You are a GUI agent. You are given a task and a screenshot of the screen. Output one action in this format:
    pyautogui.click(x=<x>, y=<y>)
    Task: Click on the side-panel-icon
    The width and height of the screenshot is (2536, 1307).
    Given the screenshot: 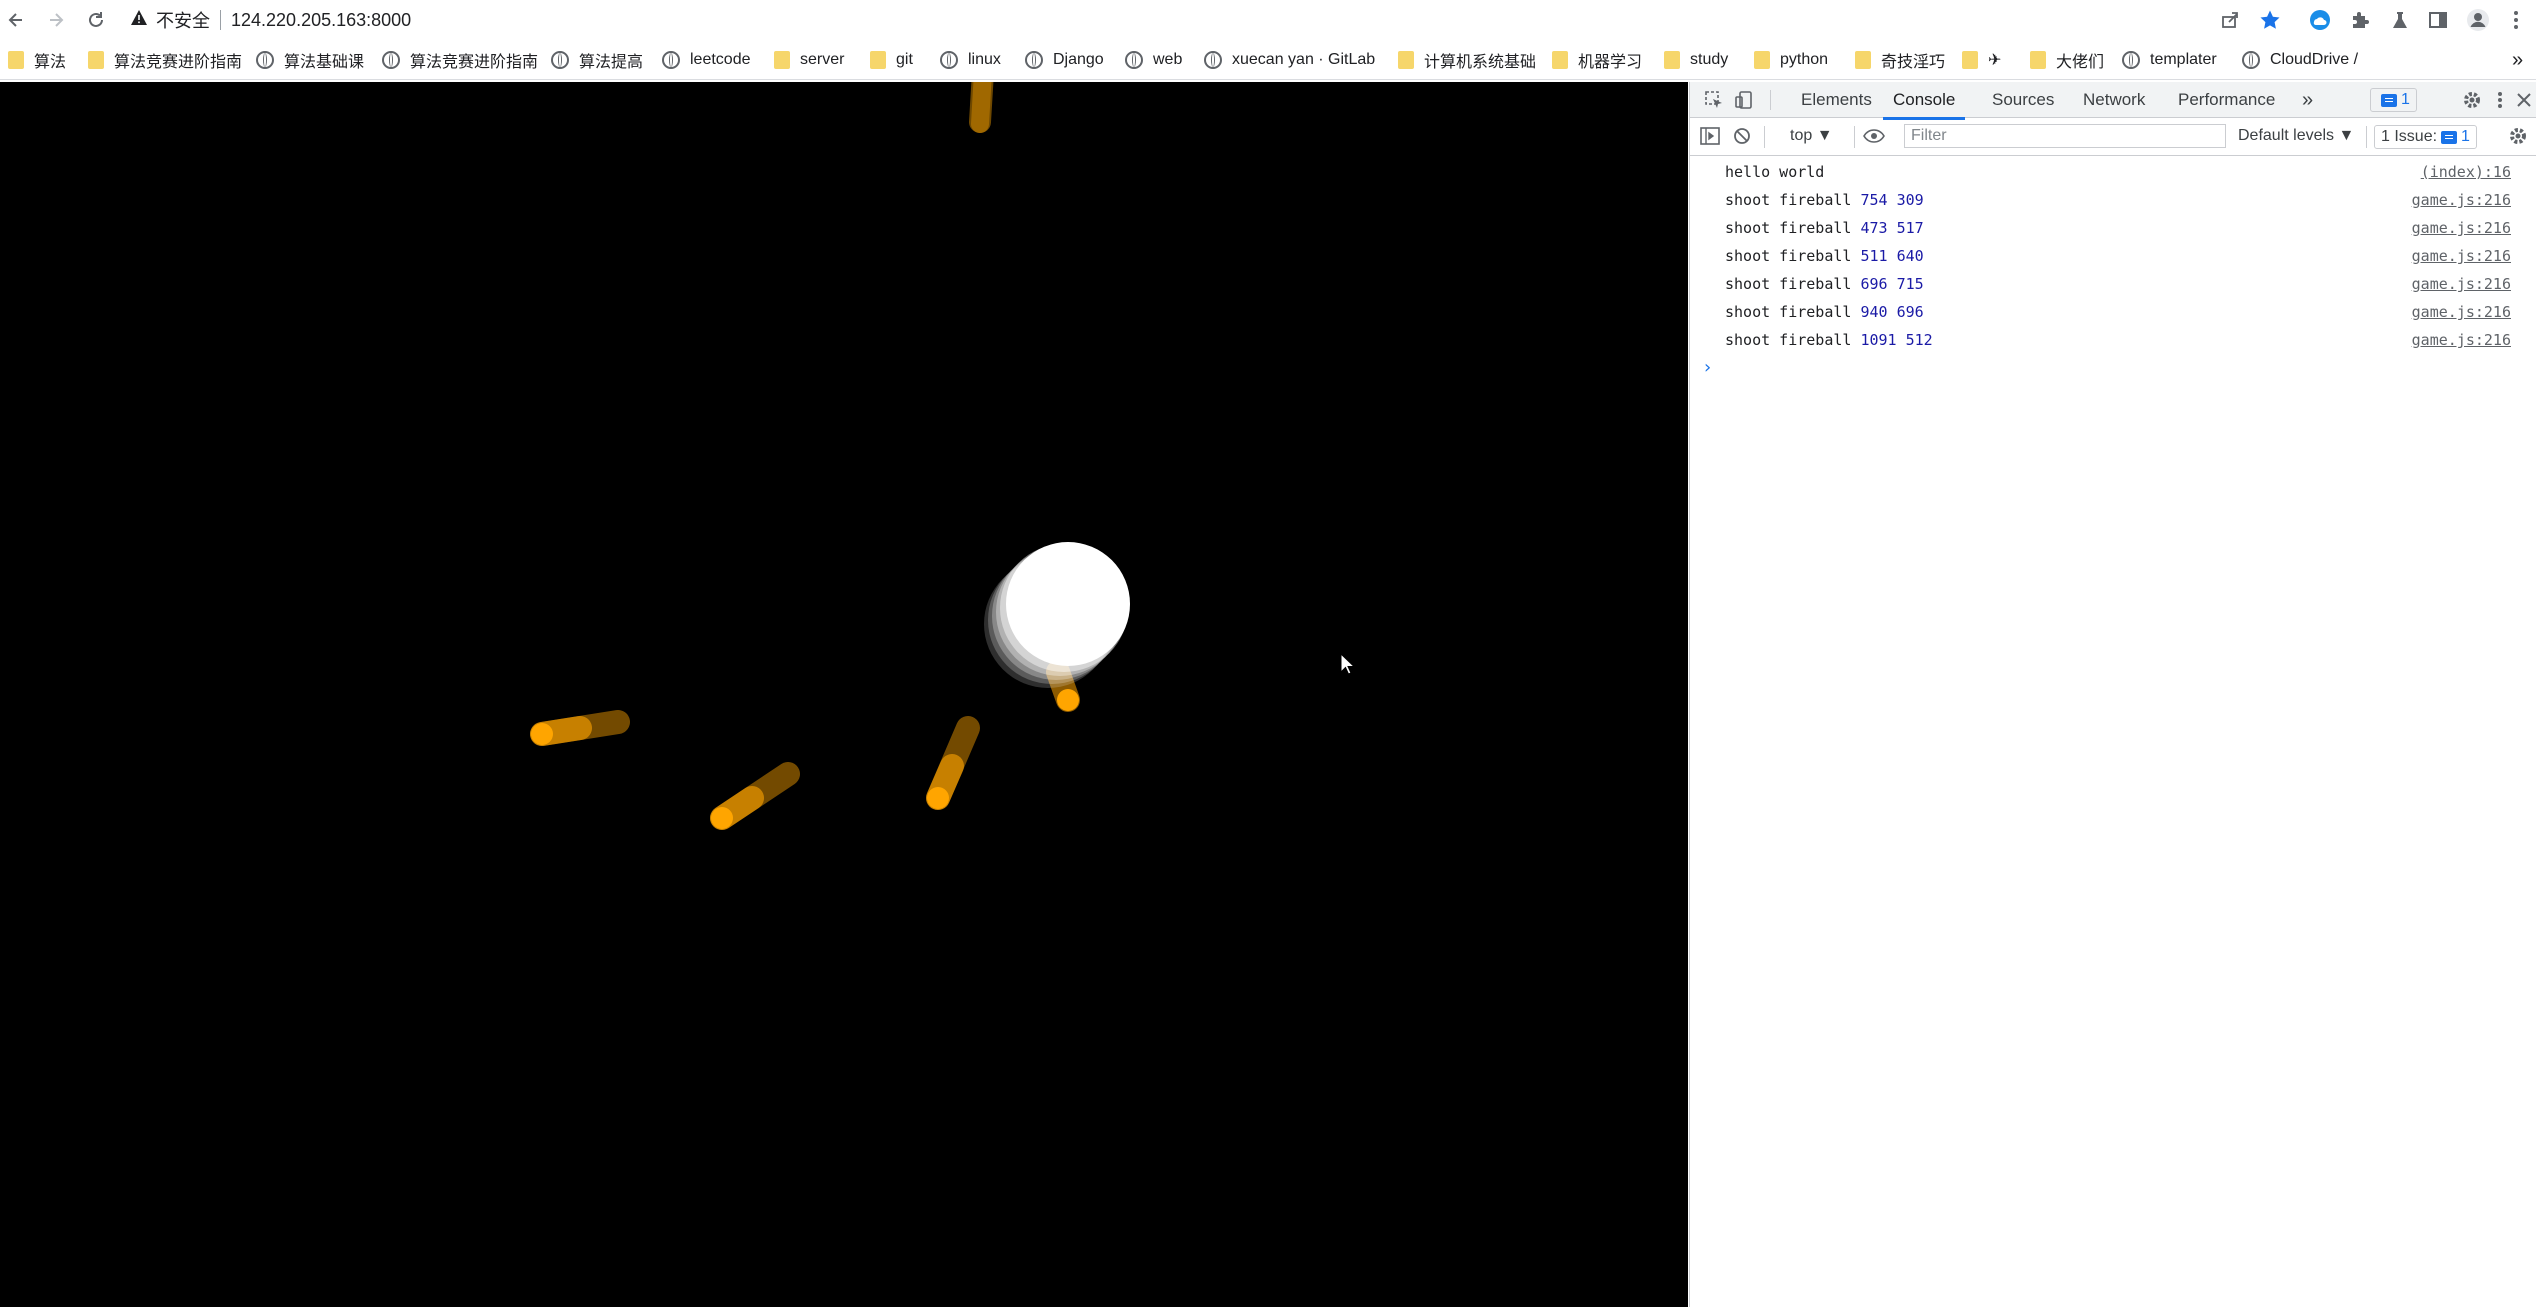 What is the action you would take?
    pyautogui.click(x=2438, y=20)
    